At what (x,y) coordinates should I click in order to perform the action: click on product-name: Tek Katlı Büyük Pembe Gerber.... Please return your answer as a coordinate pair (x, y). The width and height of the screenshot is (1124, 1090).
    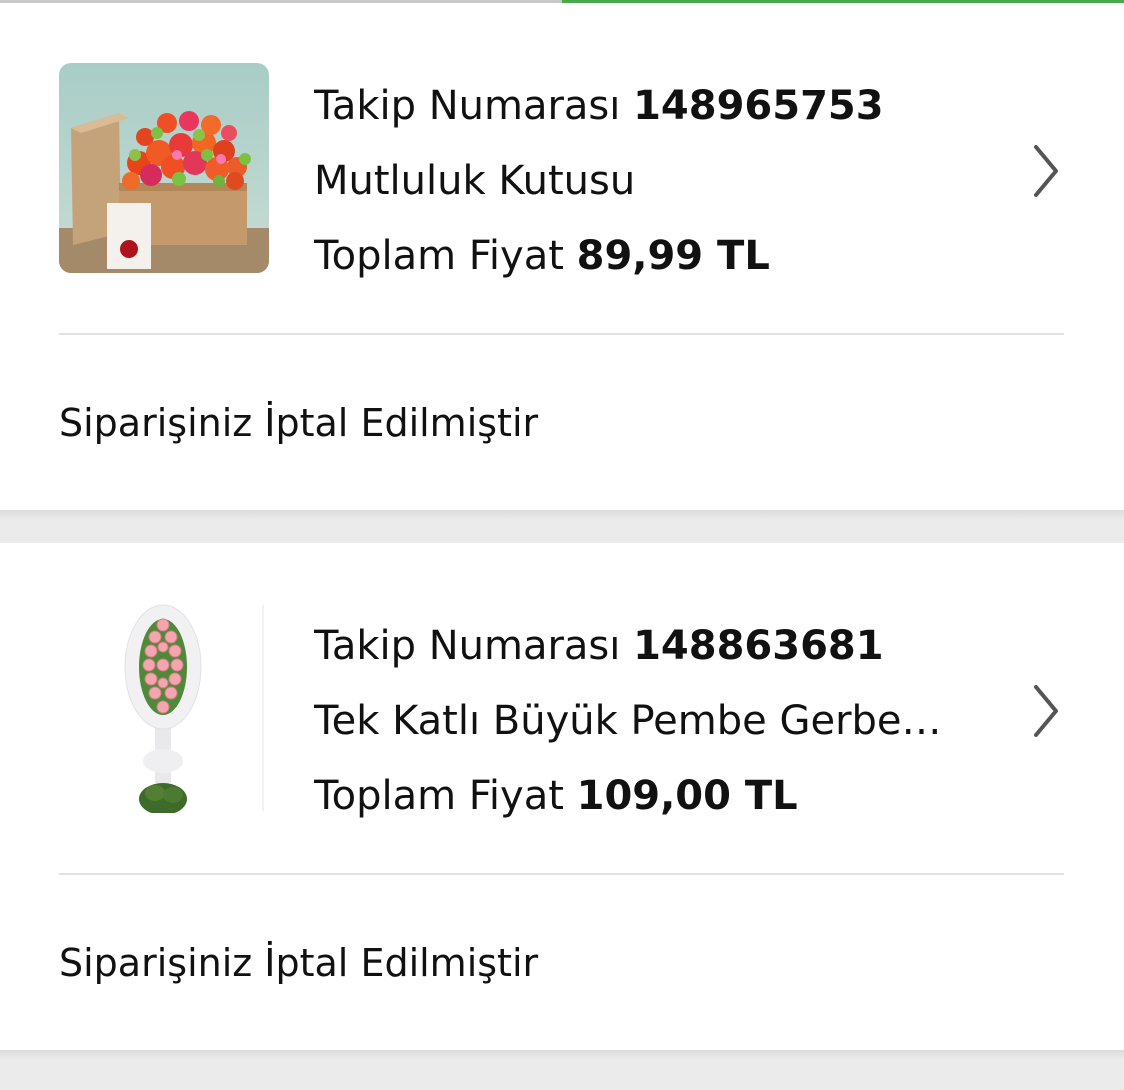
    Looking at the image, I should click on (629, 721).